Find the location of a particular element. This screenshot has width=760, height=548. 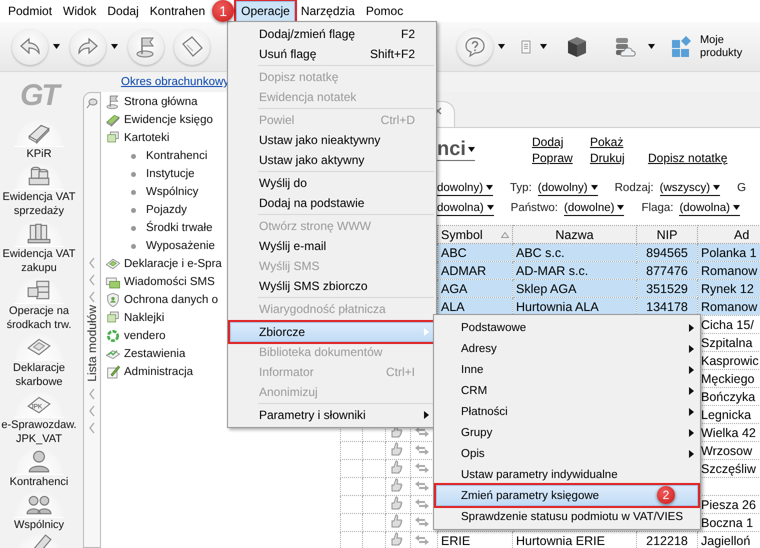

menu-item: Podstawowe is located at coordinates (567, 327).